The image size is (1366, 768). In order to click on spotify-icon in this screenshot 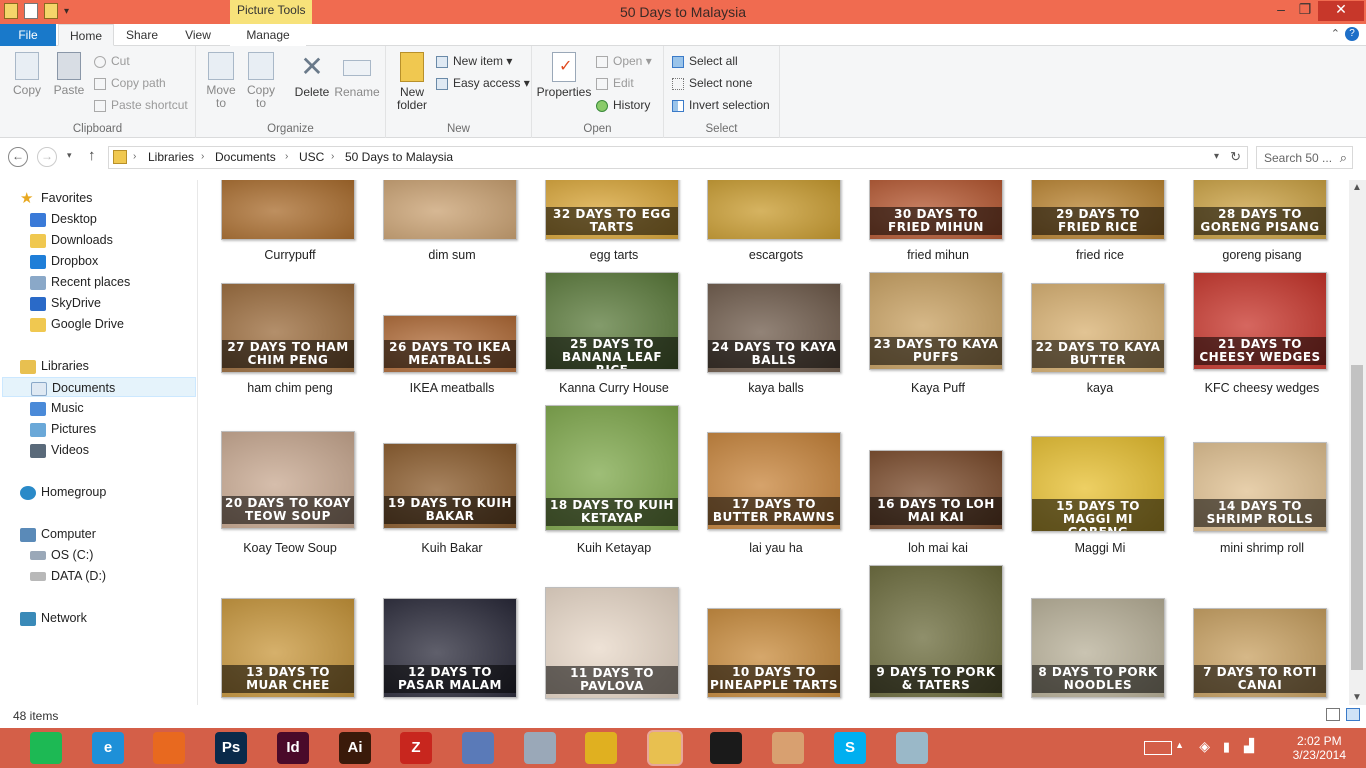, I will do `click(46, 748)`.